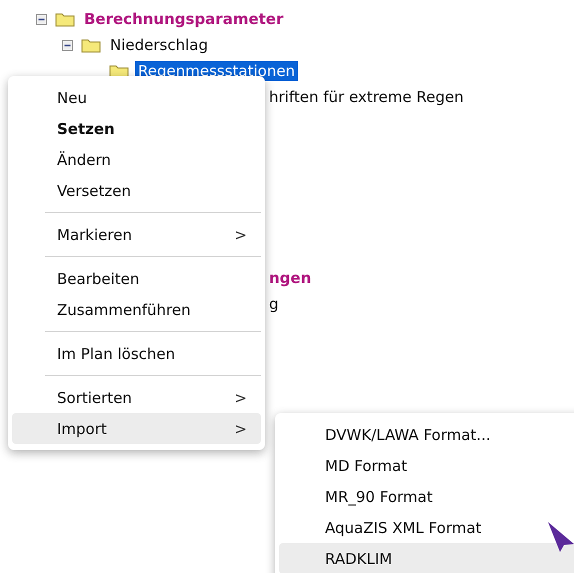  What do you see at coordinates (136, 97) in the screenshot?
I see `menu-item: Neu` at bounding box center [136, 97].